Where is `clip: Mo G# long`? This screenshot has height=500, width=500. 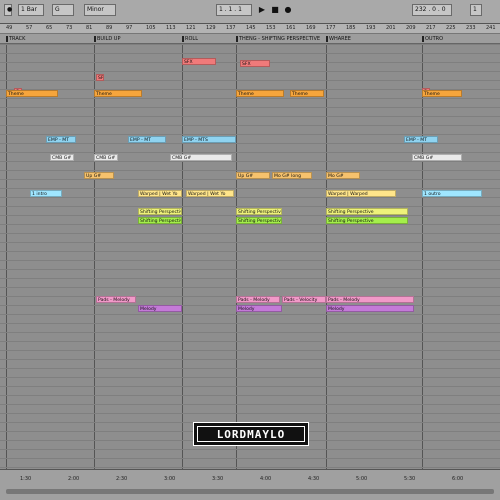 clip: Mo G# long is located at coordinates (292, 175).